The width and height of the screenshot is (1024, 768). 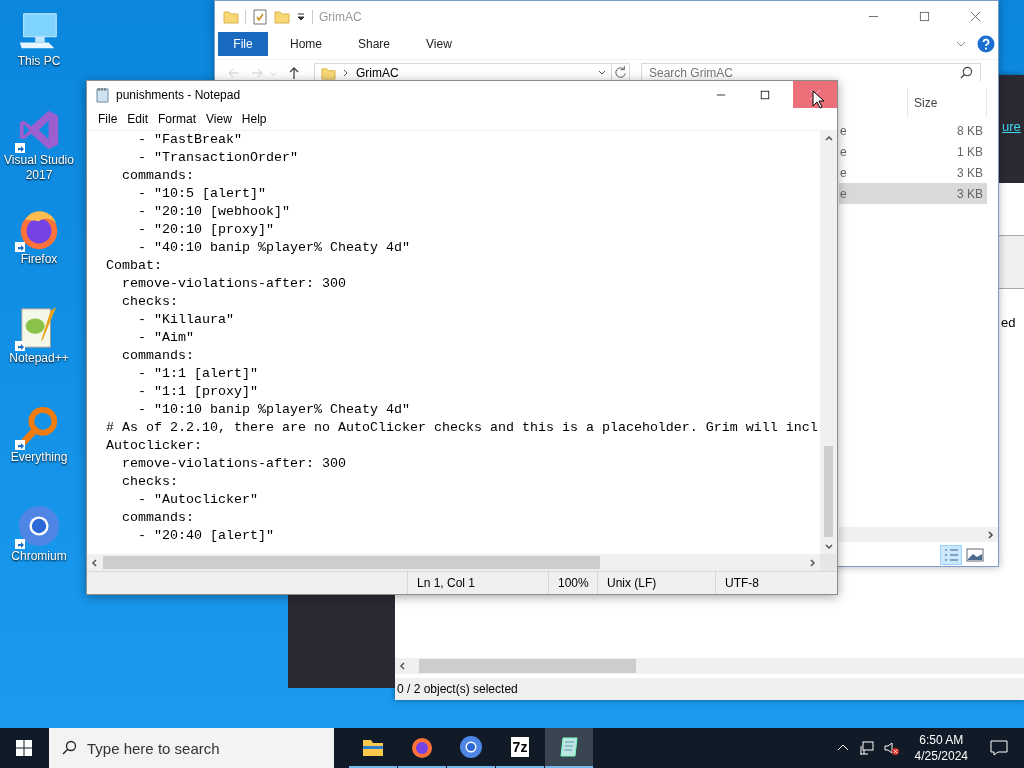 I want to click on desktop-icon-label: This PC, so click(x=39, y=61).